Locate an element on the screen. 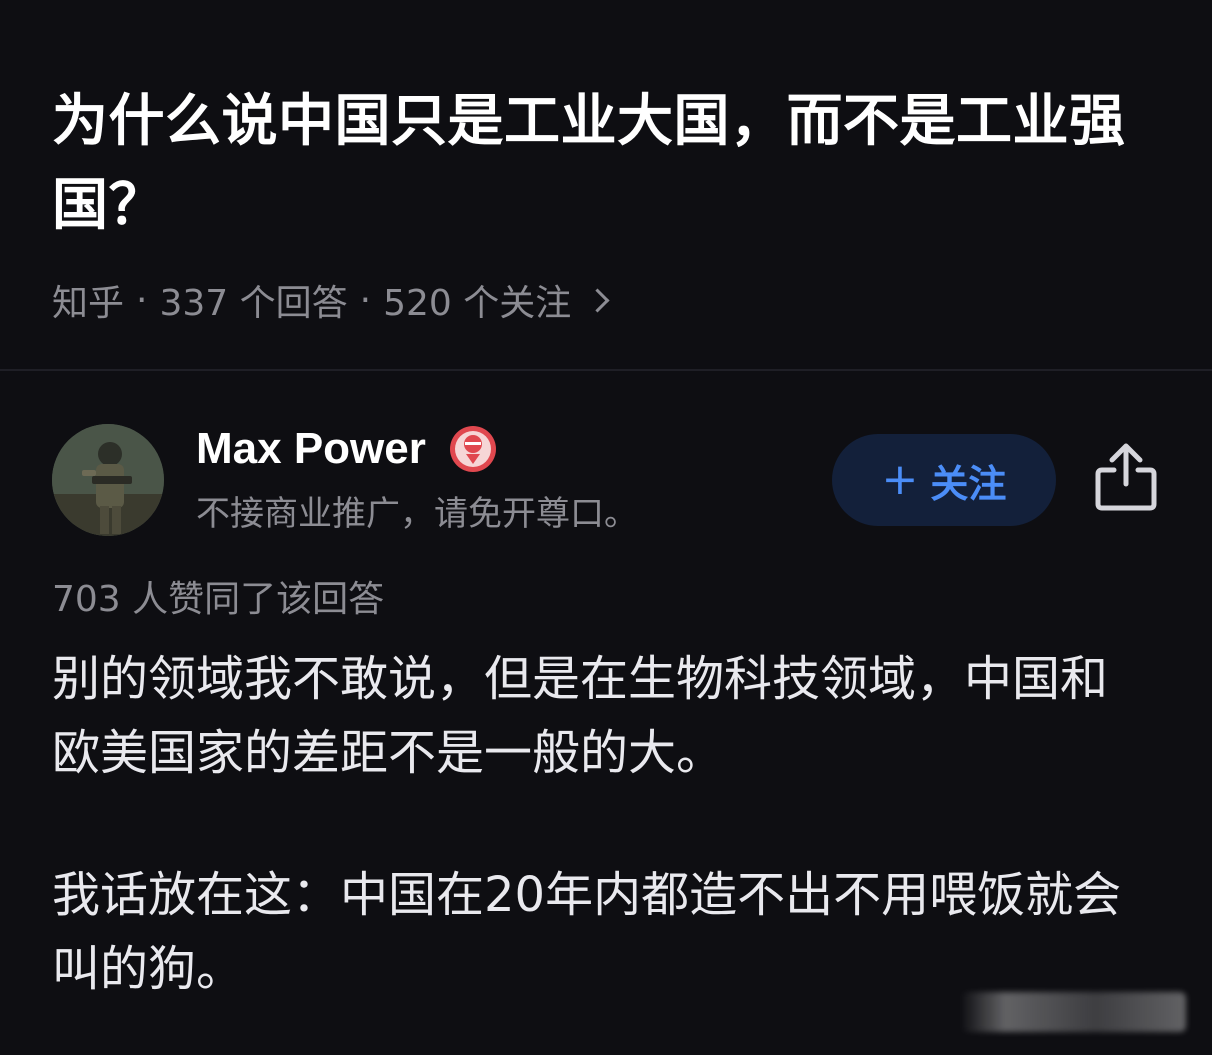 The height and width of the screenshot is (1055, 1212). badge-icon is located at coordinates (472, 449).